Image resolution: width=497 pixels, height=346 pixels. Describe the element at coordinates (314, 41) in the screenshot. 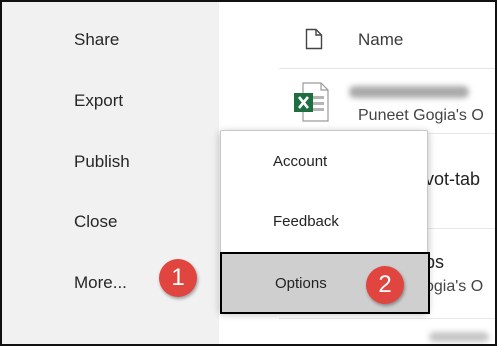

I see `document-icon` at that location.